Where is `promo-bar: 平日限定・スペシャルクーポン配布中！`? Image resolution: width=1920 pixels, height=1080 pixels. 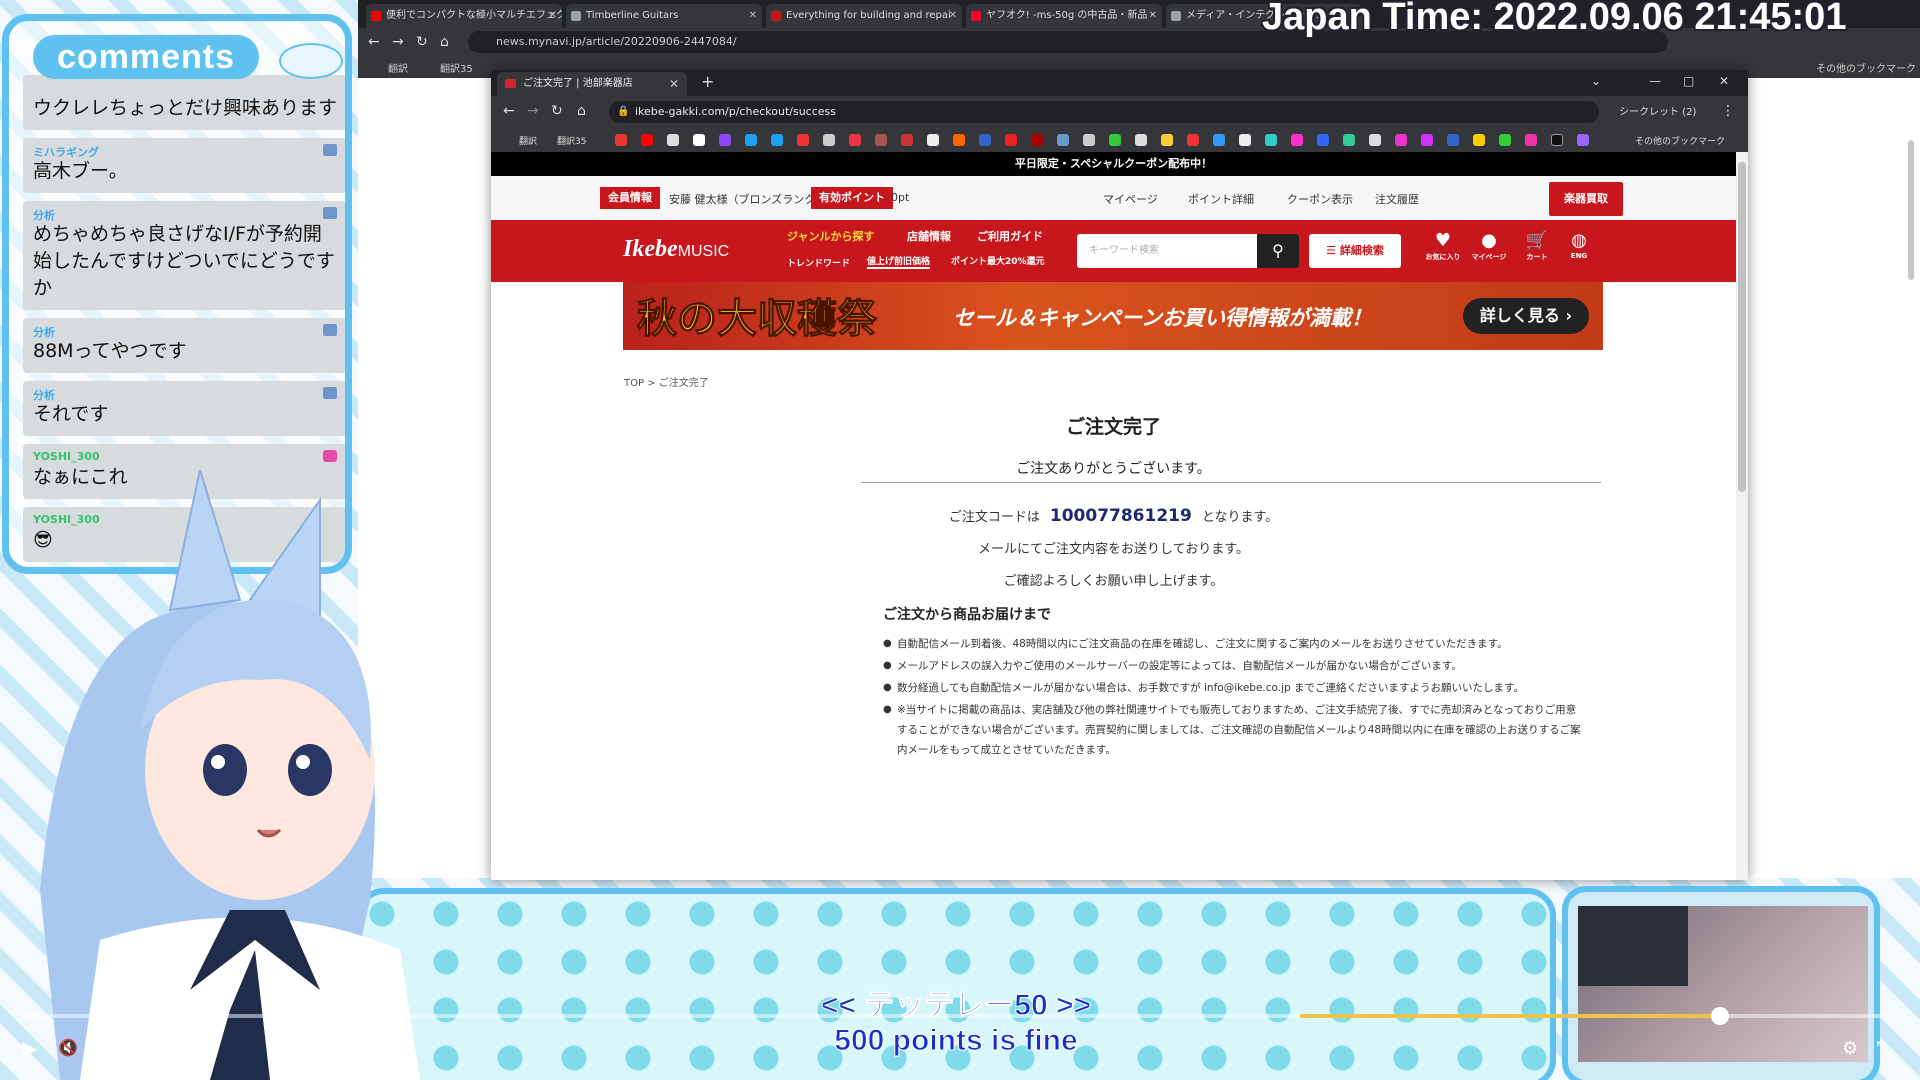
promo-bar: 平日限定・スペシャルクーポン配布中！ is located at coordinates (1113, 164).